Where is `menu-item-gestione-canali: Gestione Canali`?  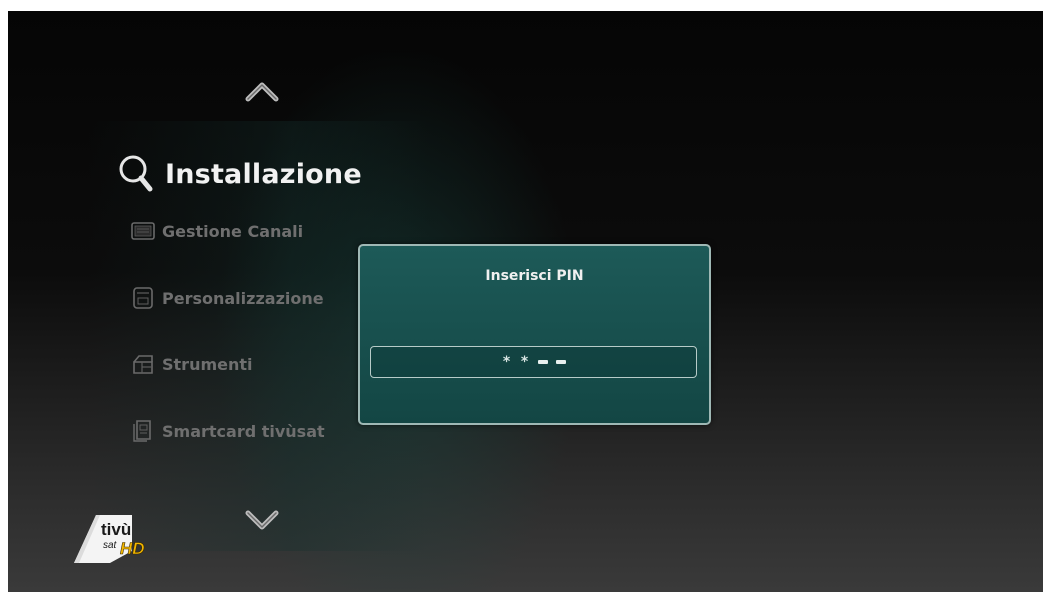
menu-item-gestione-canali: Gestione Canali is located at coordinates (216, 231).